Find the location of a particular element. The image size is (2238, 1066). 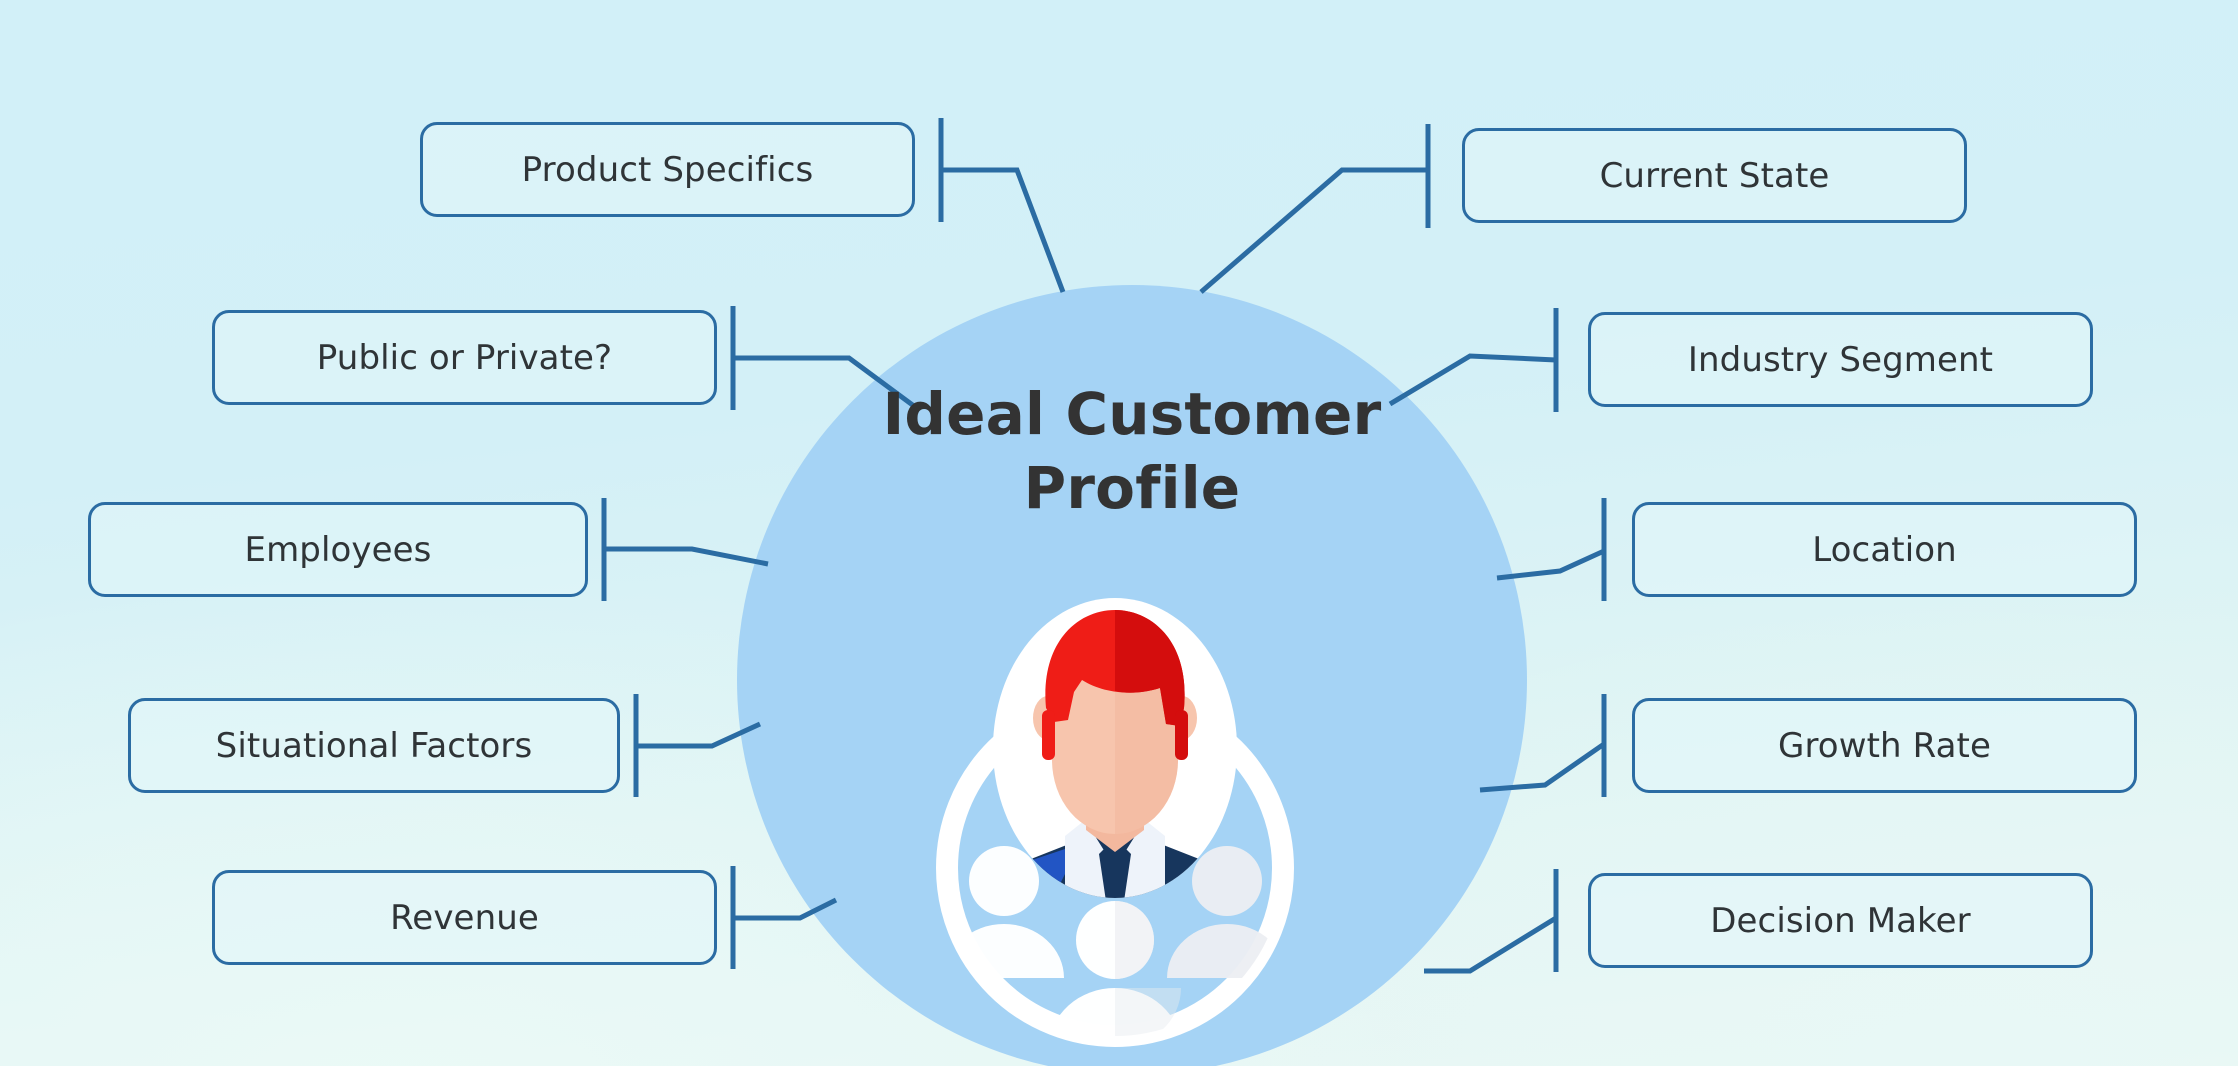

node-label: Employees is located at coordinates (338, 549).